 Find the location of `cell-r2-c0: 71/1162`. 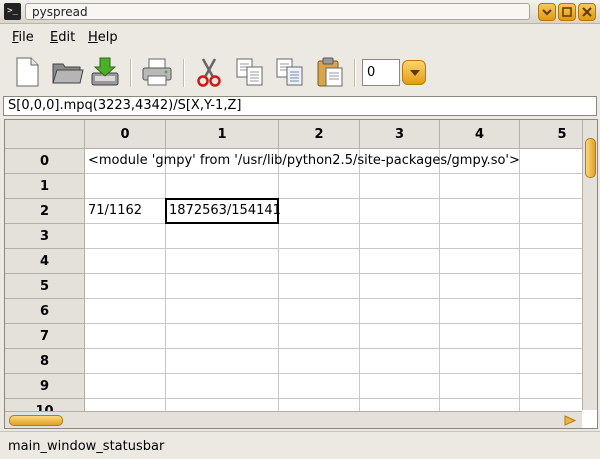

cell-r2-c0: 71/1162 is located at coordinates (115, 210).